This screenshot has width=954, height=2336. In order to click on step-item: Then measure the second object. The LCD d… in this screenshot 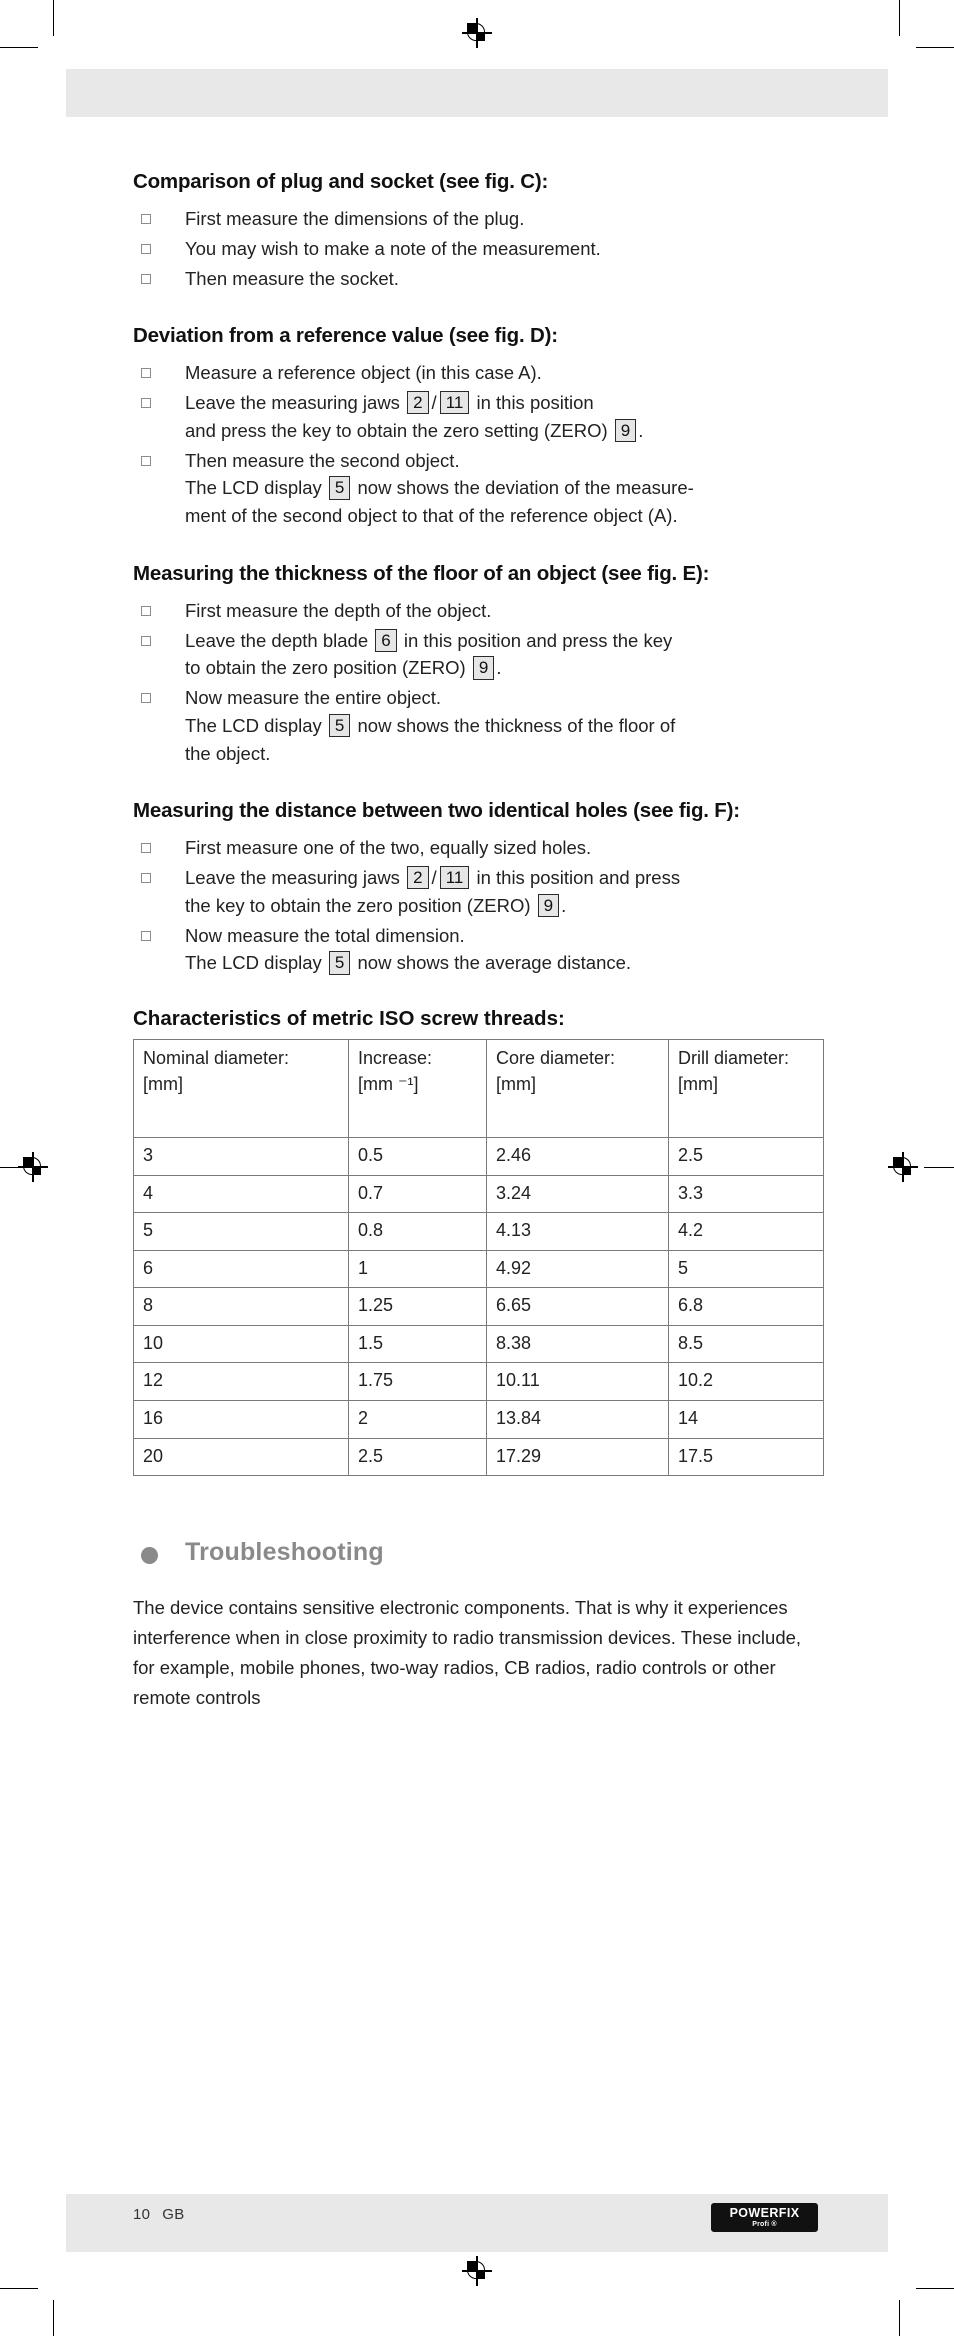, I will do `click(478, 488)`.